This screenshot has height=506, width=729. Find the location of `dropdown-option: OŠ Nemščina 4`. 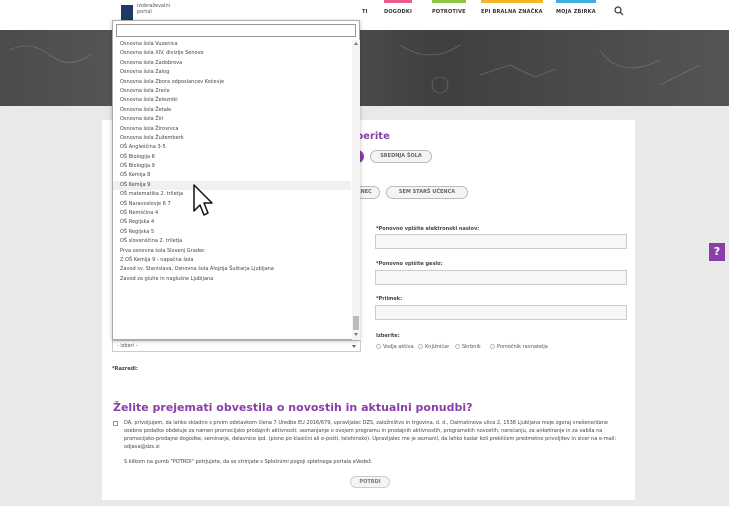

dropdown-option: OŠ Nemščina 4 is located at coordinates (232, 213).